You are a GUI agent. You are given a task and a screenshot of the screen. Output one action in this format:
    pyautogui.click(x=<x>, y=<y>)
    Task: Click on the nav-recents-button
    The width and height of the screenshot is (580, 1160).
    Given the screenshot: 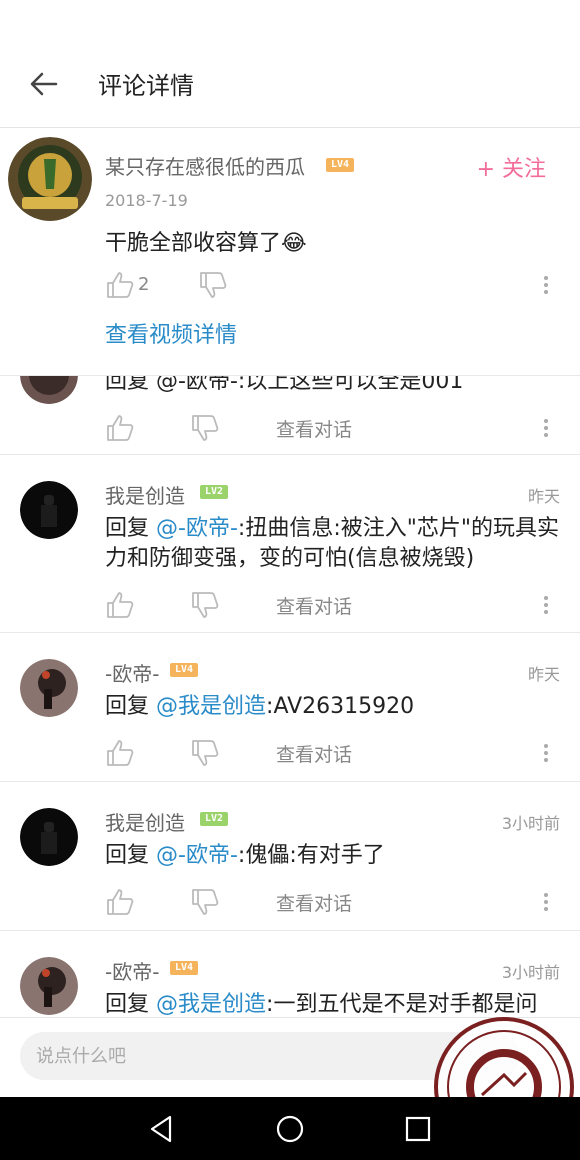 What is the action you would take?
    pyautogui.click(x=418, y=1129)
    